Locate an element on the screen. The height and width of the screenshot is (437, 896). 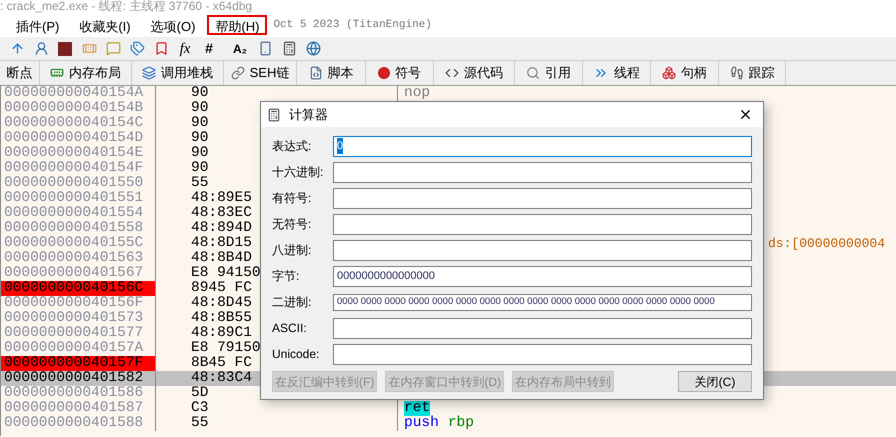
address-cell: 0000000000401582 is located at coordinates (78, 378).